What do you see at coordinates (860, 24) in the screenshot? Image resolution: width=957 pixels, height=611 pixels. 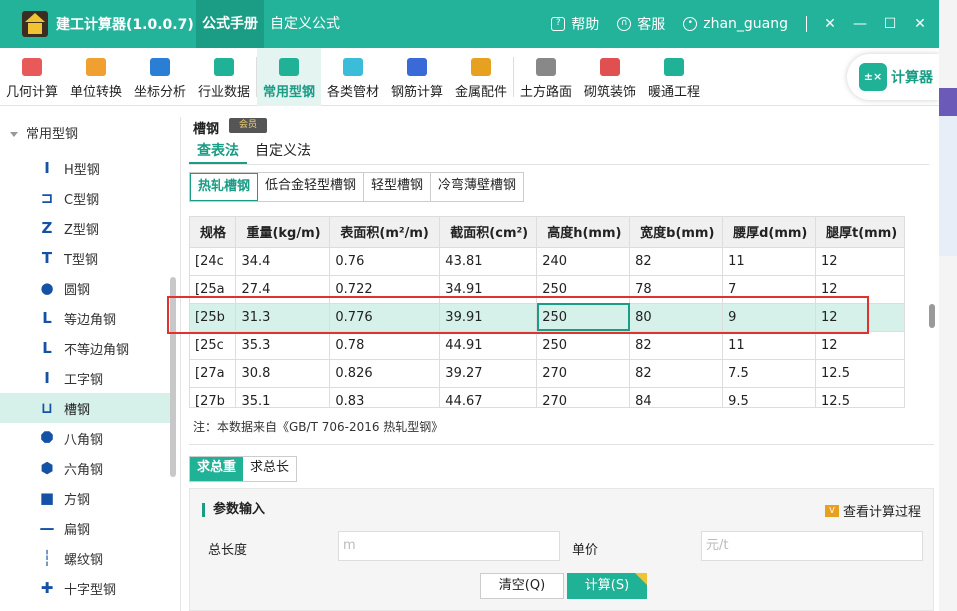 I see `minimize-icon: —` at bounding box center [860, 24].